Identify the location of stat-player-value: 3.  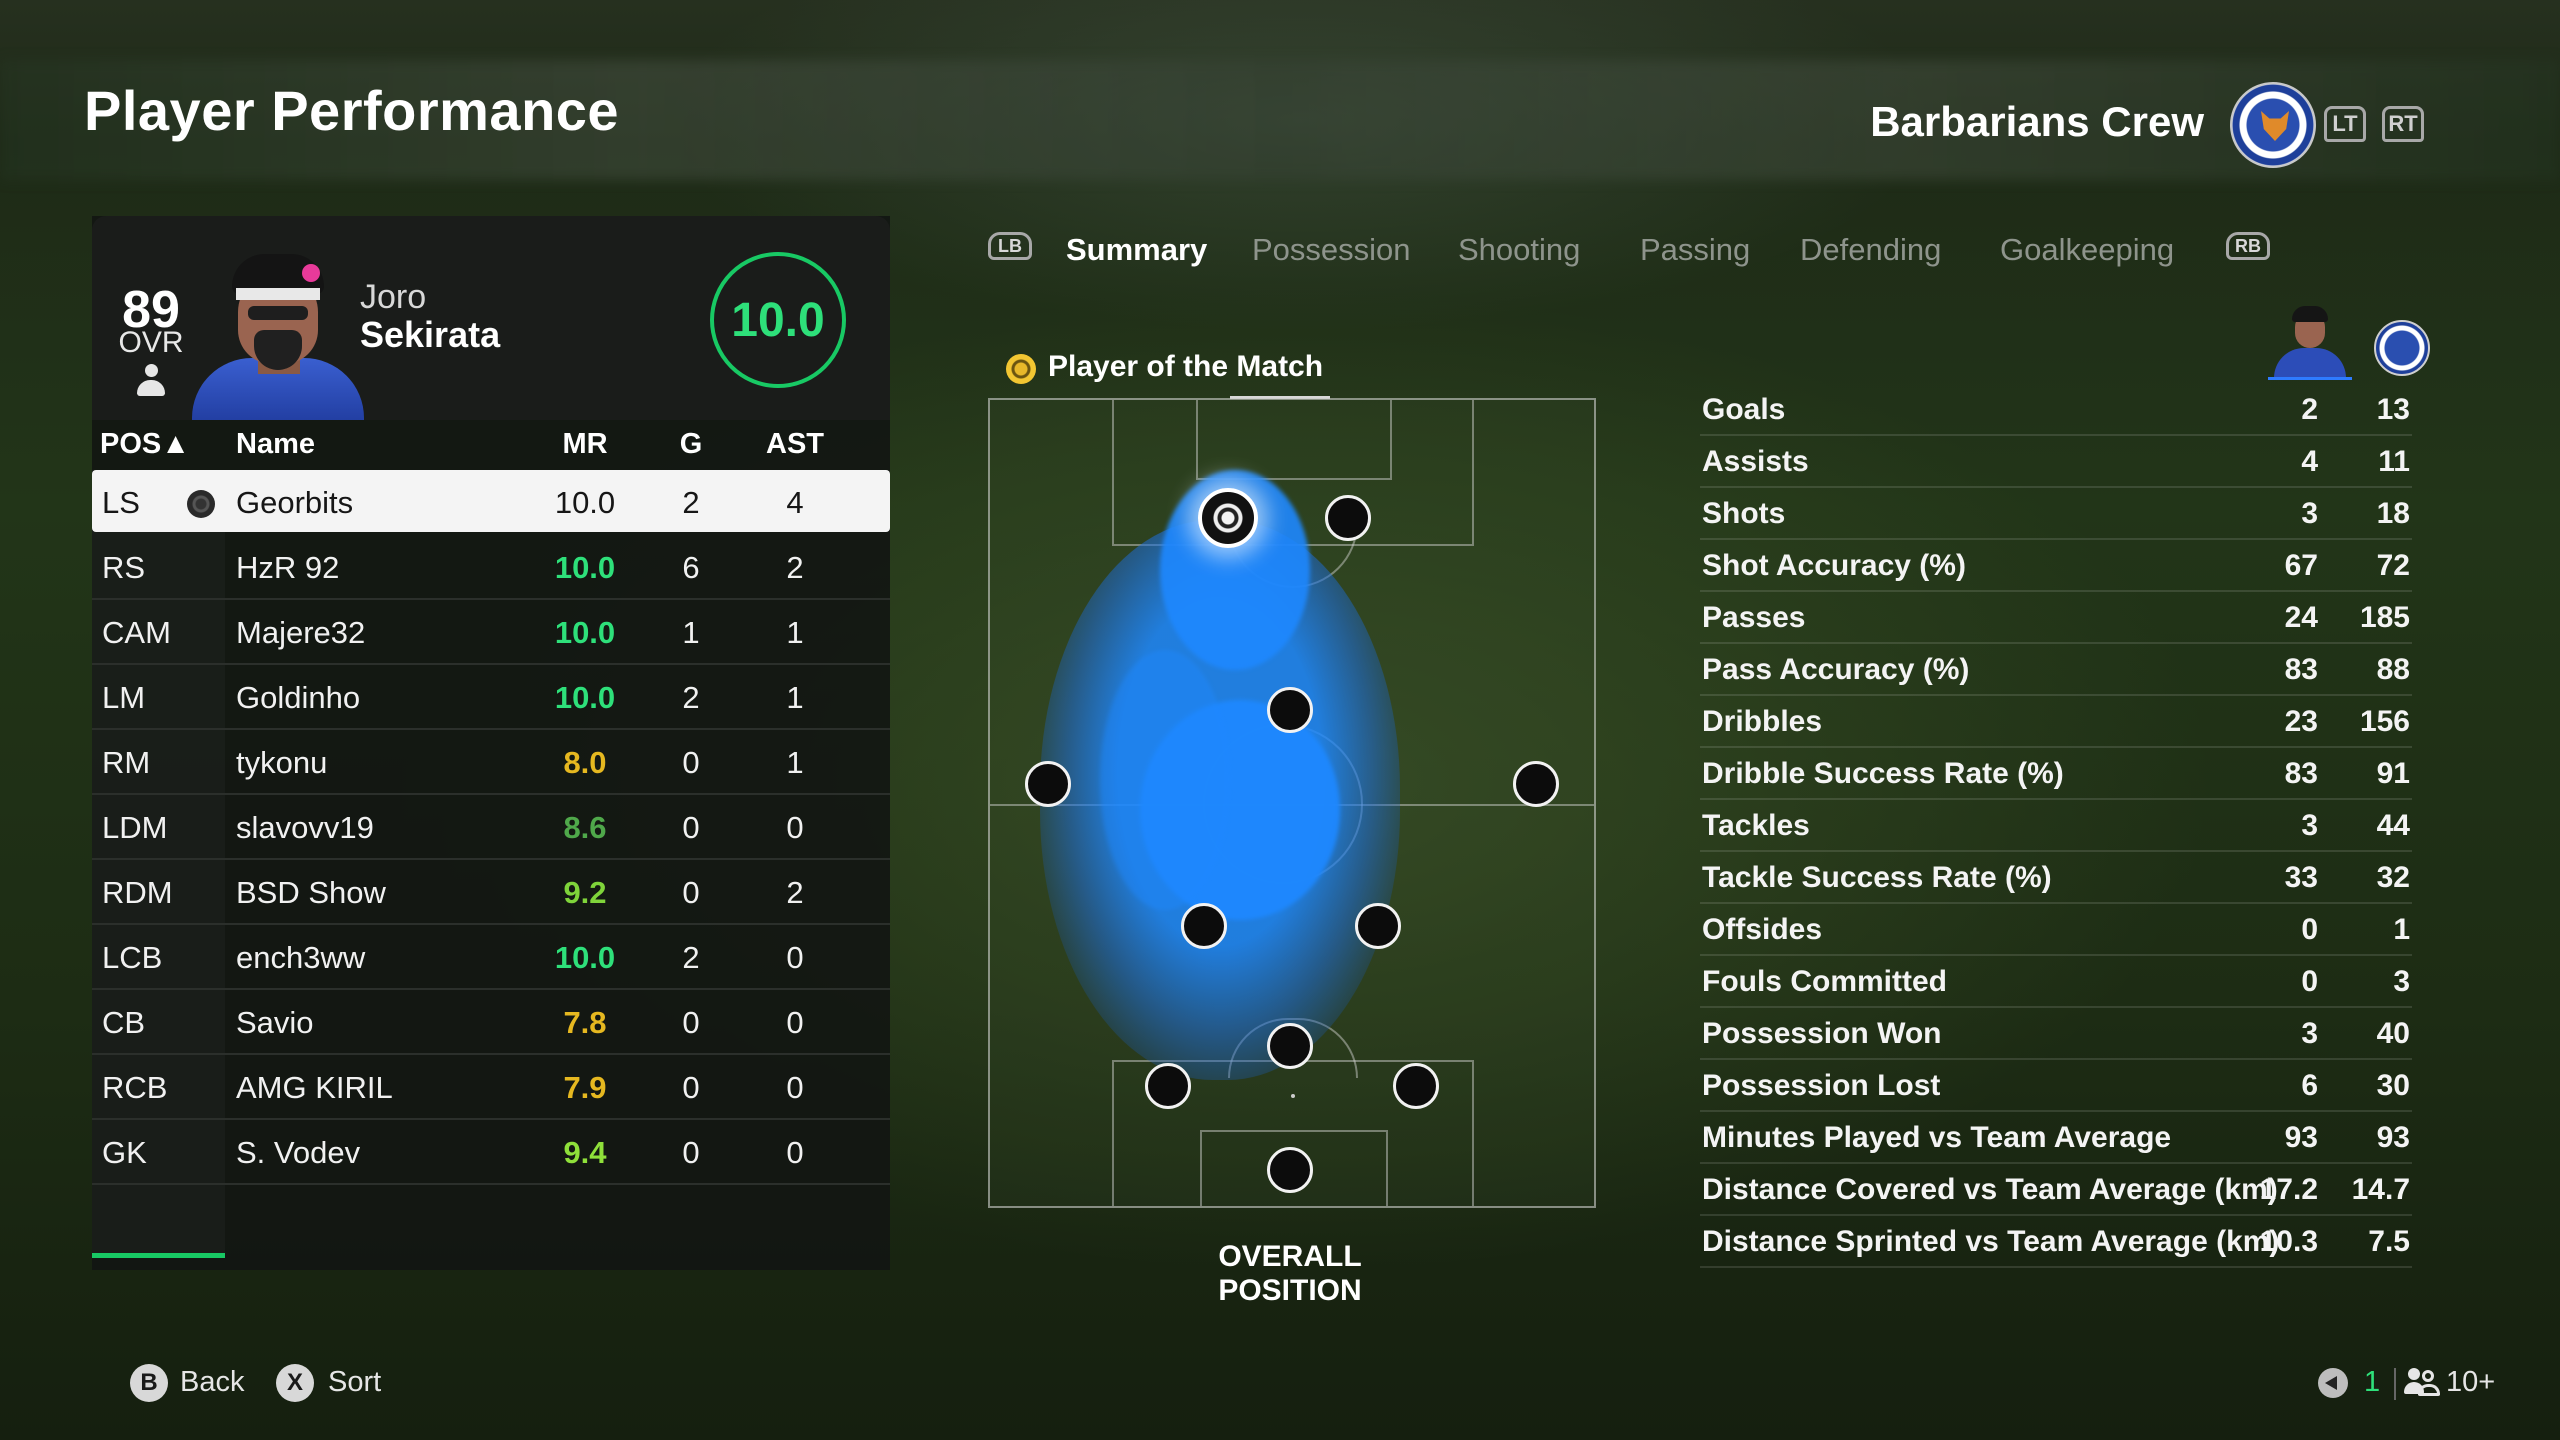
(2309, 513).